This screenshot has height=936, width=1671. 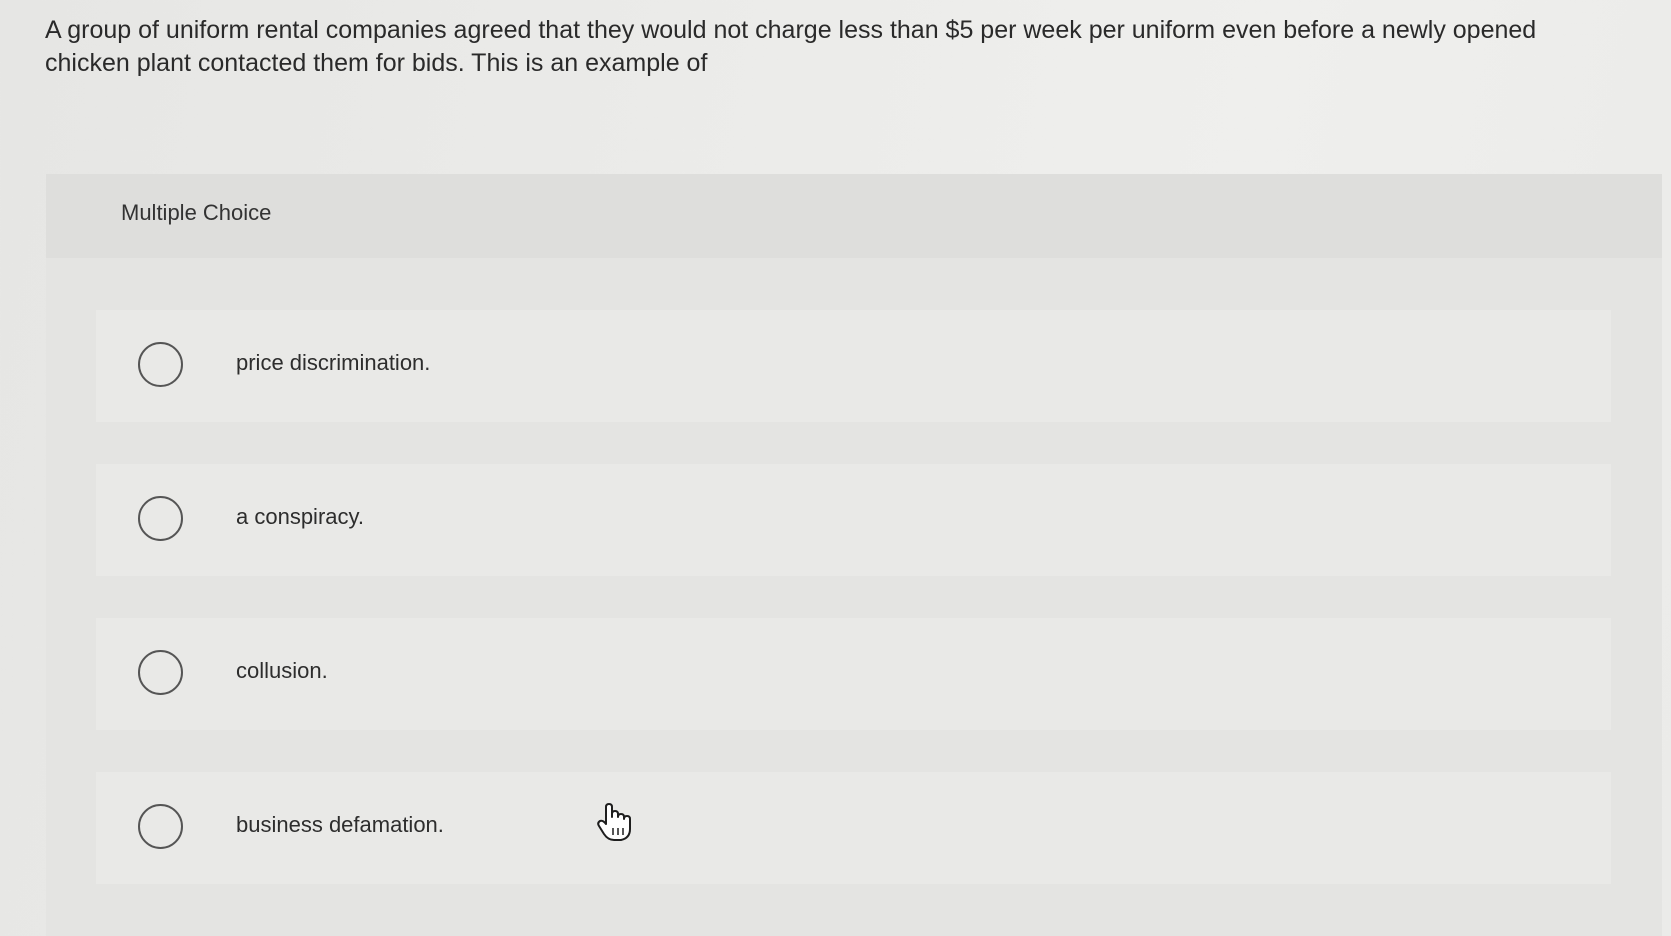 I want to click on answer-option-business-defamation: business defamation., so click(x=853, y=828).